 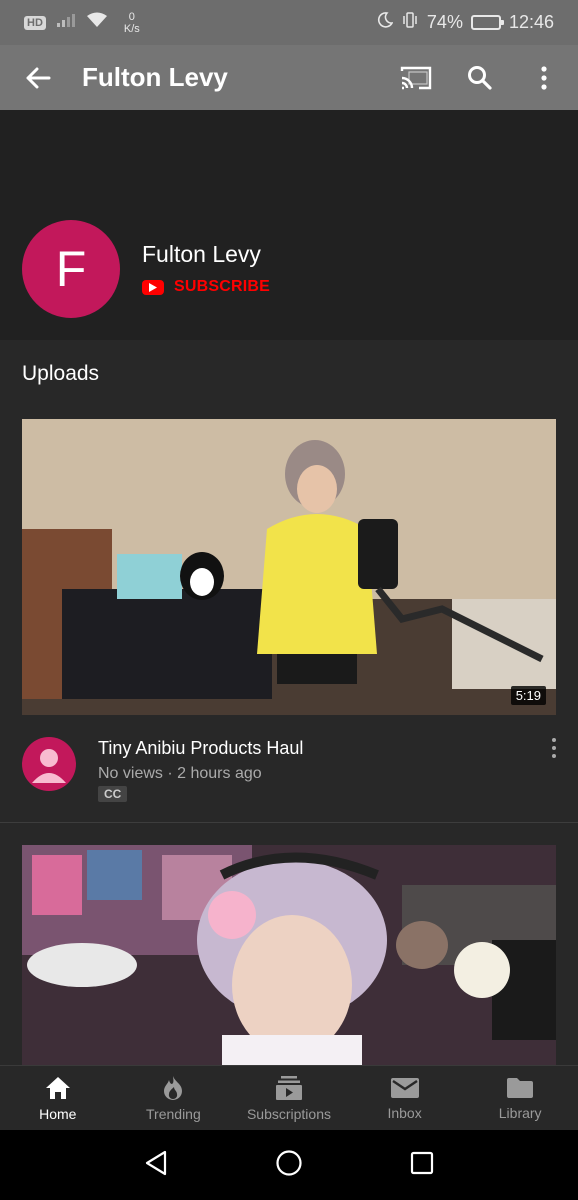 I want to click on circle-home-icon, so click(x=289, y=1162).